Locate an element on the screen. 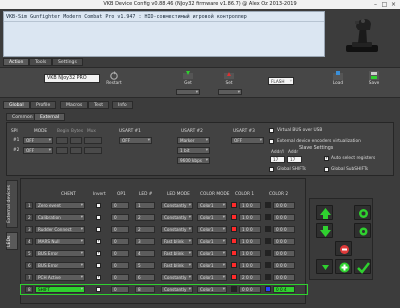  tab-profile: Profile is located at coordinates (43, 105).